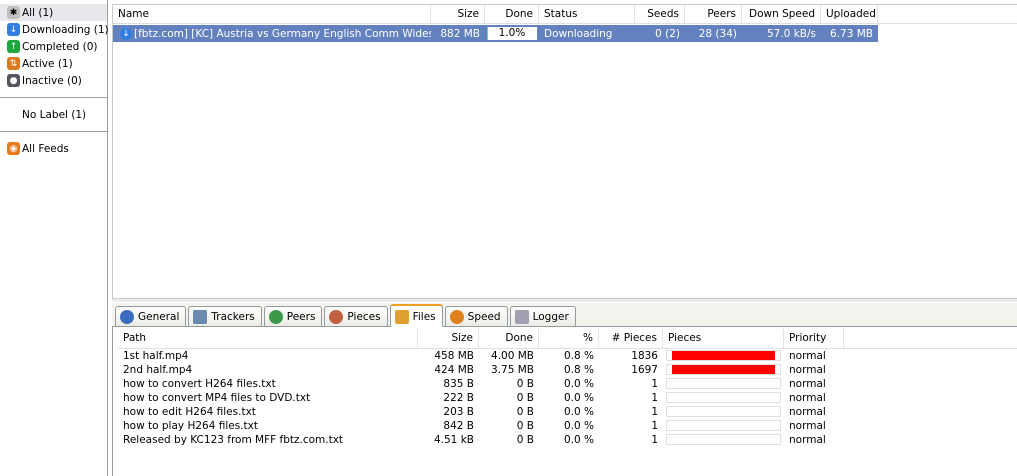 The height and width of the screenshot is (476, 1017). Describe the element at coordinates (13, 148) in the screenshot. I see `rss-icon: ◉` at that location.